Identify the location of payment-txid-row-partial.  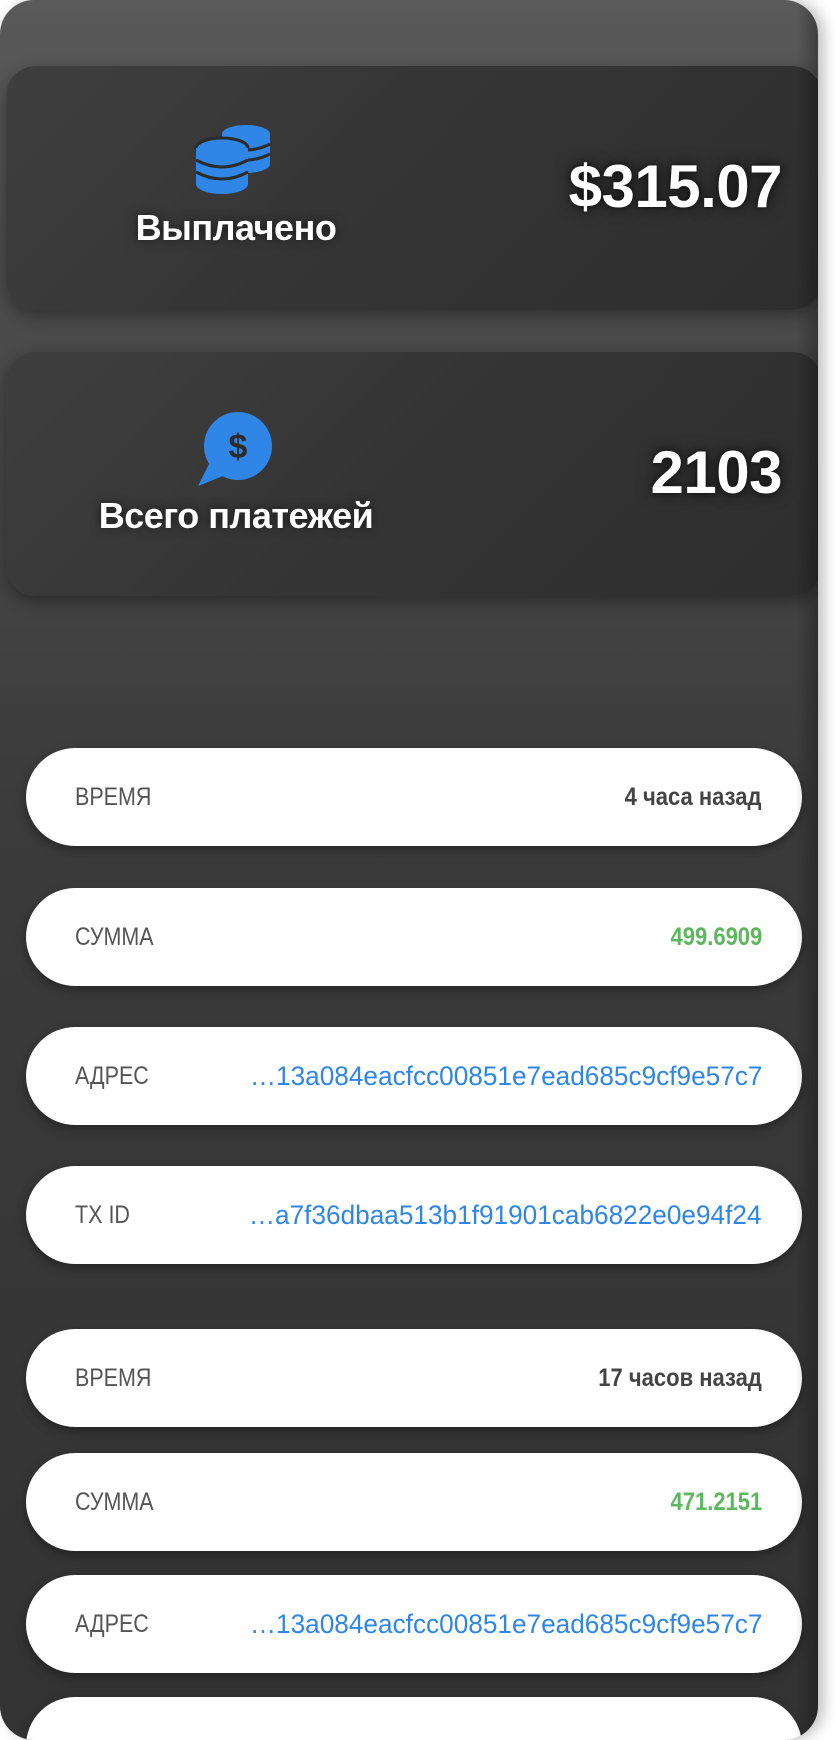
(414, 1718).